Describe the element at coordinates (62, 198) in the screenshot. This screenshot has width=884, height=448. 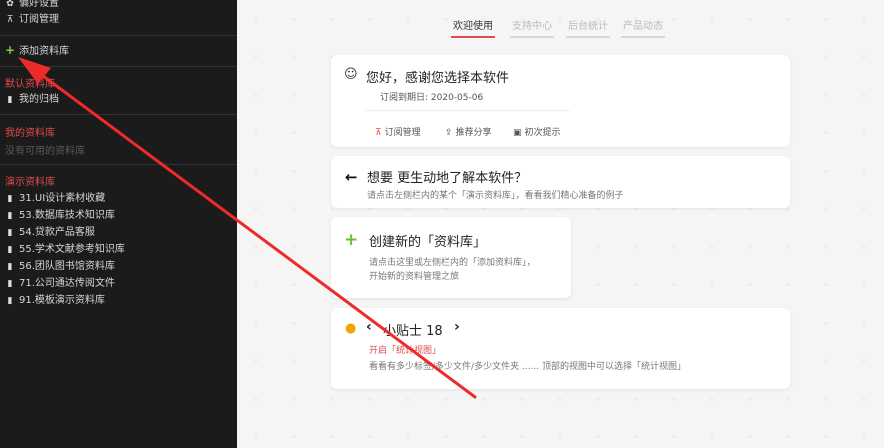
I see `sidebar-item-label: 31.UI设计素材收藏` at that location.